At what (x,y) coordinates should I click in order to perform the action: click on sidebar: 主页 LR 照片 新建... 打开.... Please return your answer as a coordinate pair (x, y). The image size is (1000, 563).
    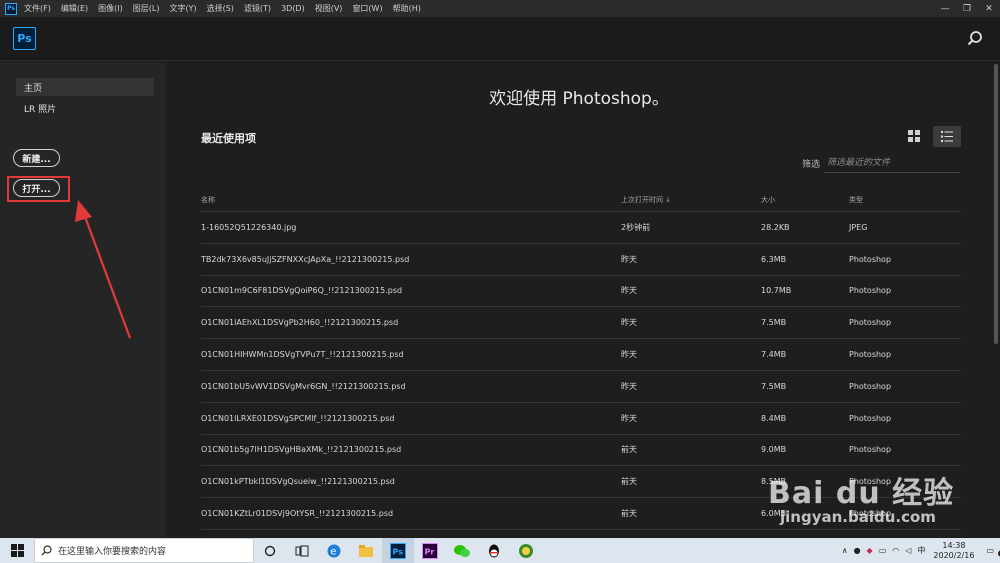
    Looking at the image, I should click on (83, 300).